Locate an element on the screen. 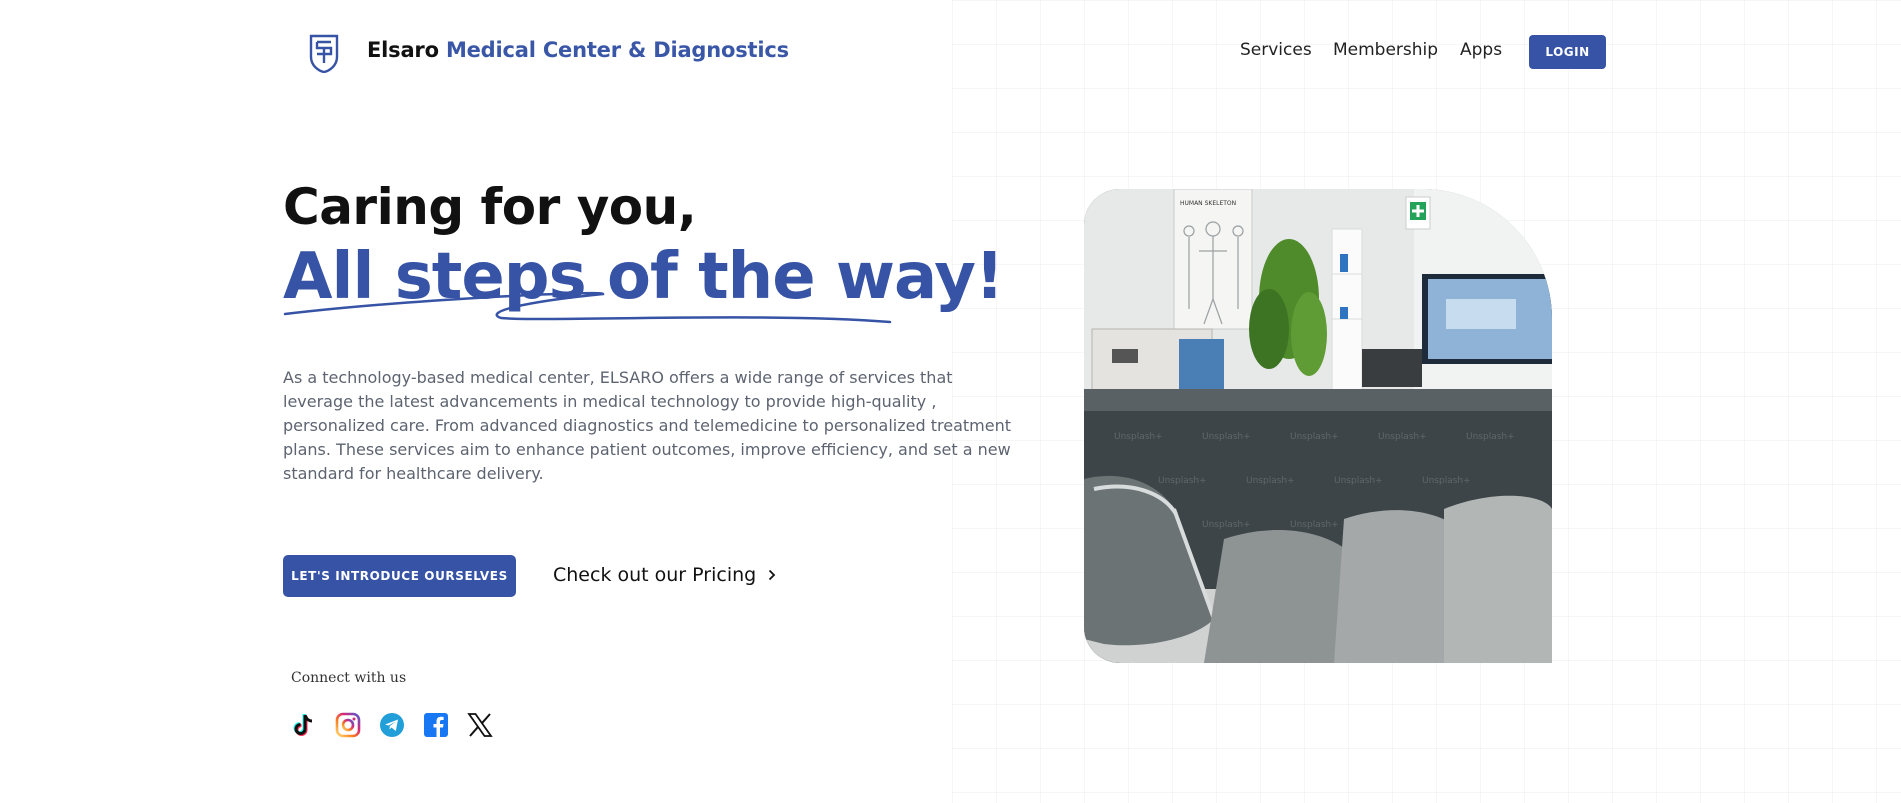  telegram-icon is located at coordinates (392, 725).